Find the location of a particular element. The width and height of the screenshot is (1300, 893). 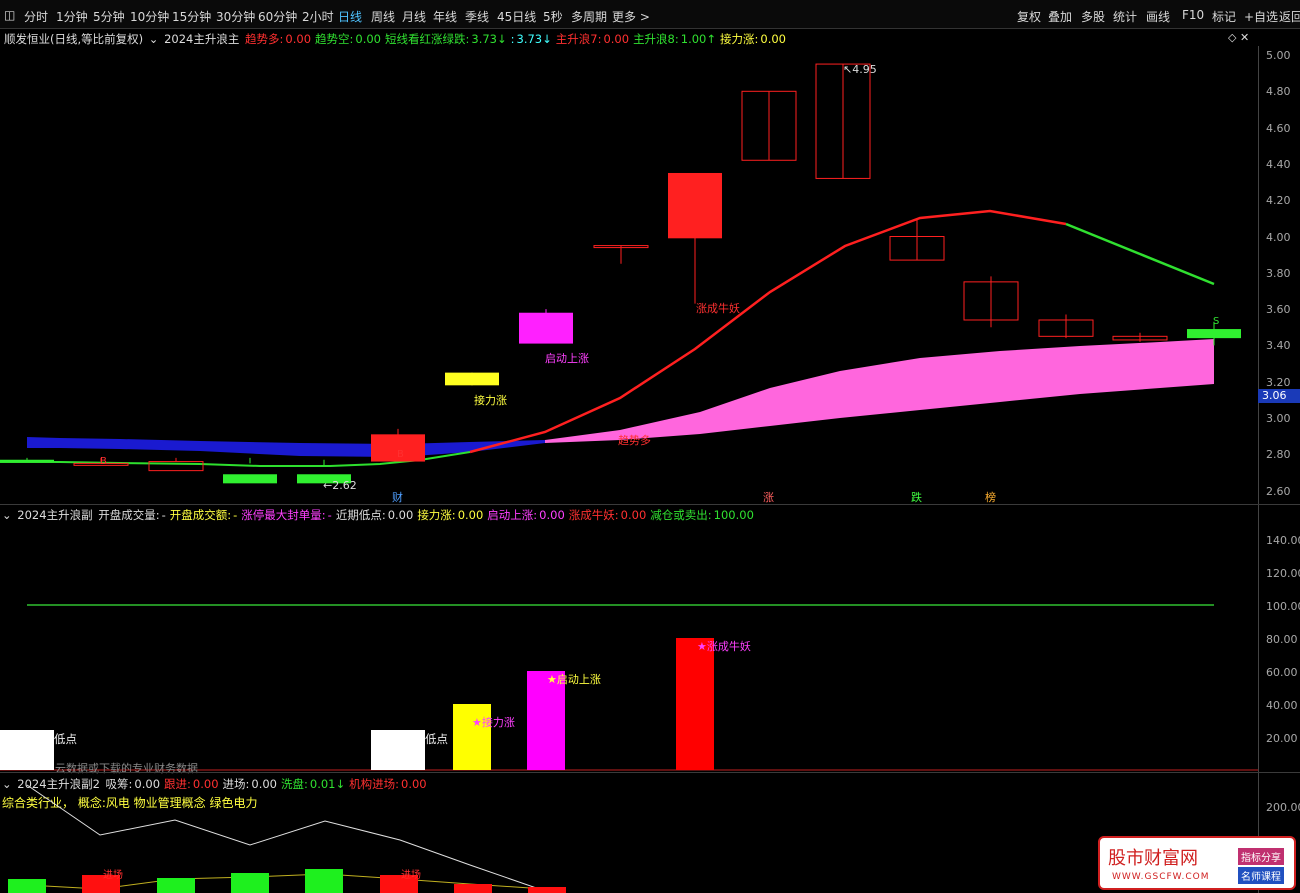

period-tab: 5分钟 is located at coordinates (109, 16).